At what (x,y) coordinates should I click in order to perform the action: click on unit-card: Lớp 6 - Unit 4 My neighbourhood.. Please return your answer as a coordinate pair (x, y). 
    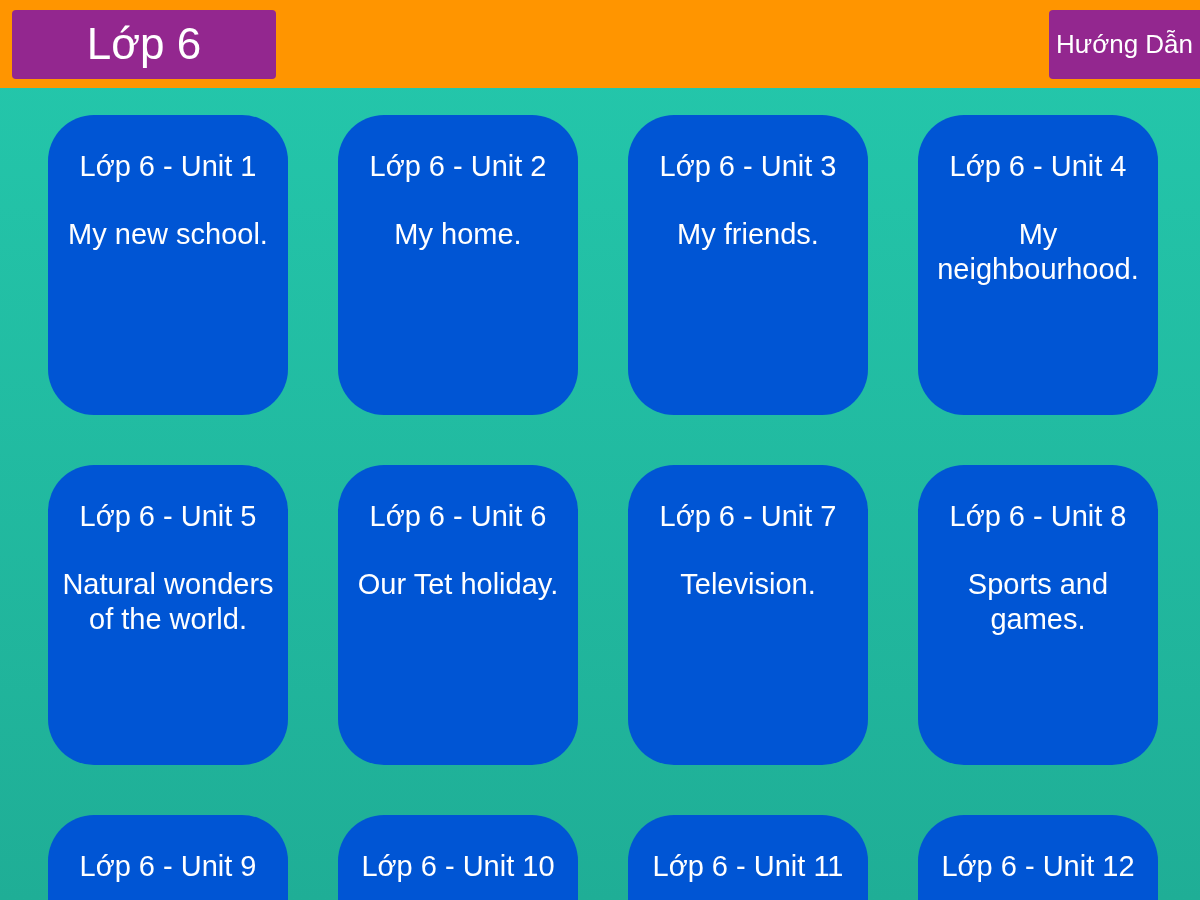
    Looking at the image, I should click on (1038, 265).